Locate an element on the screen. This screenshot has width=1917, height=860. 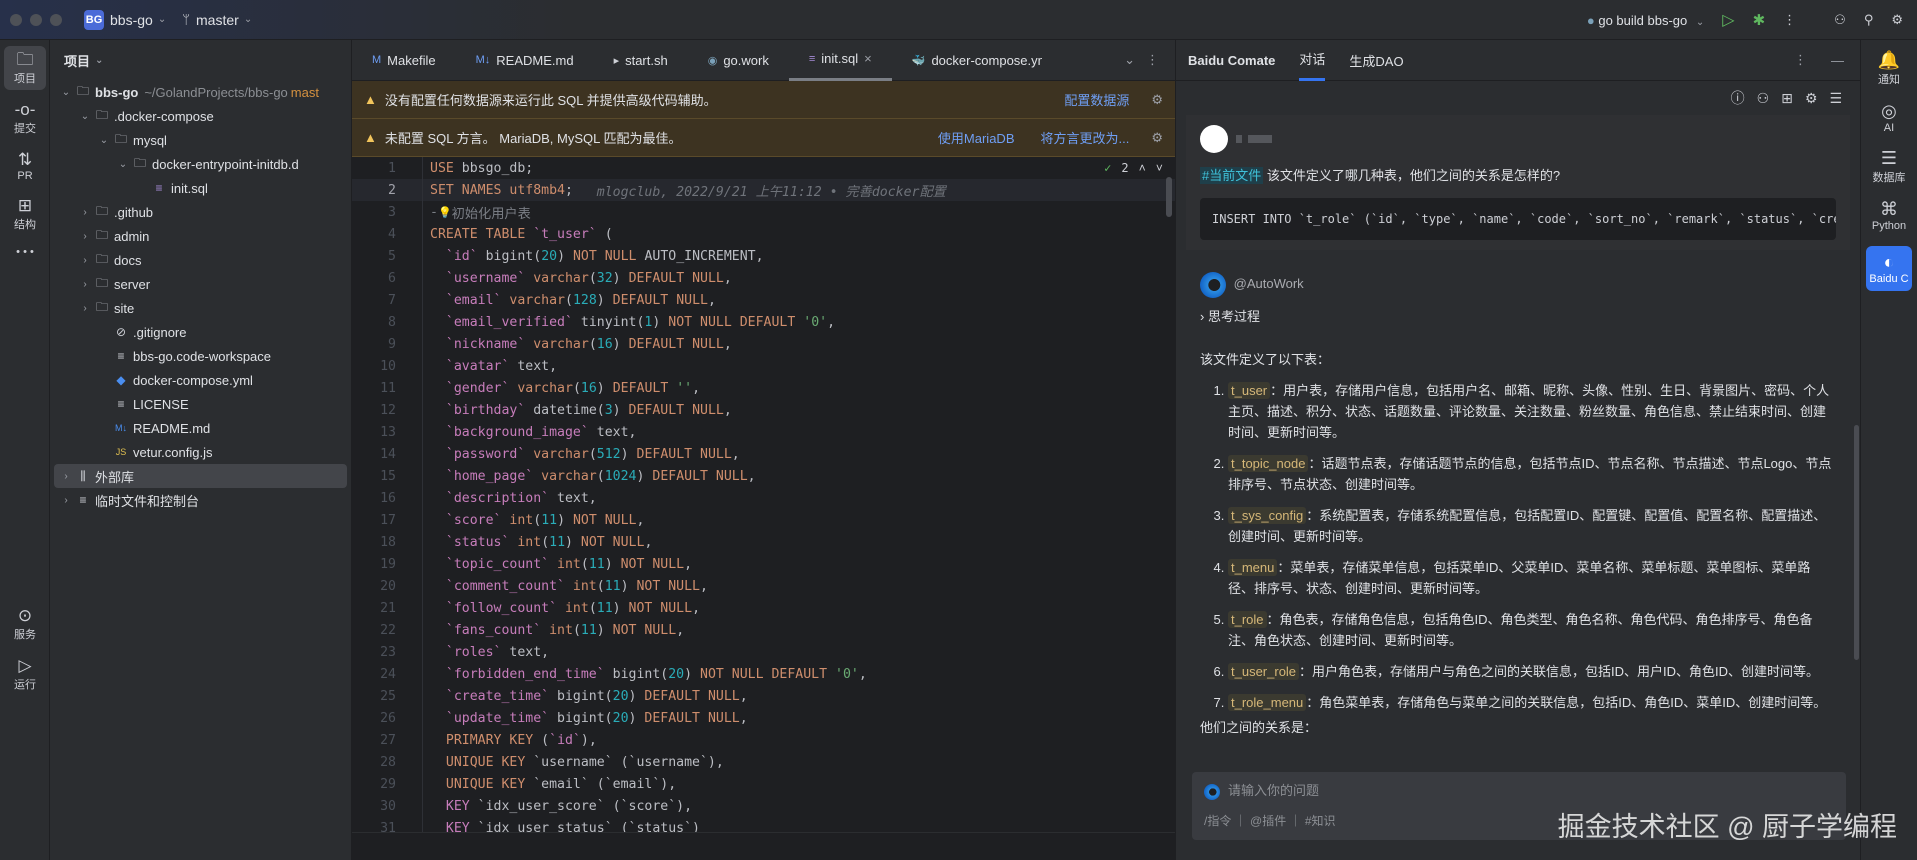
next-highlight-icon: ˅ is located at coordinates (1159, 168).